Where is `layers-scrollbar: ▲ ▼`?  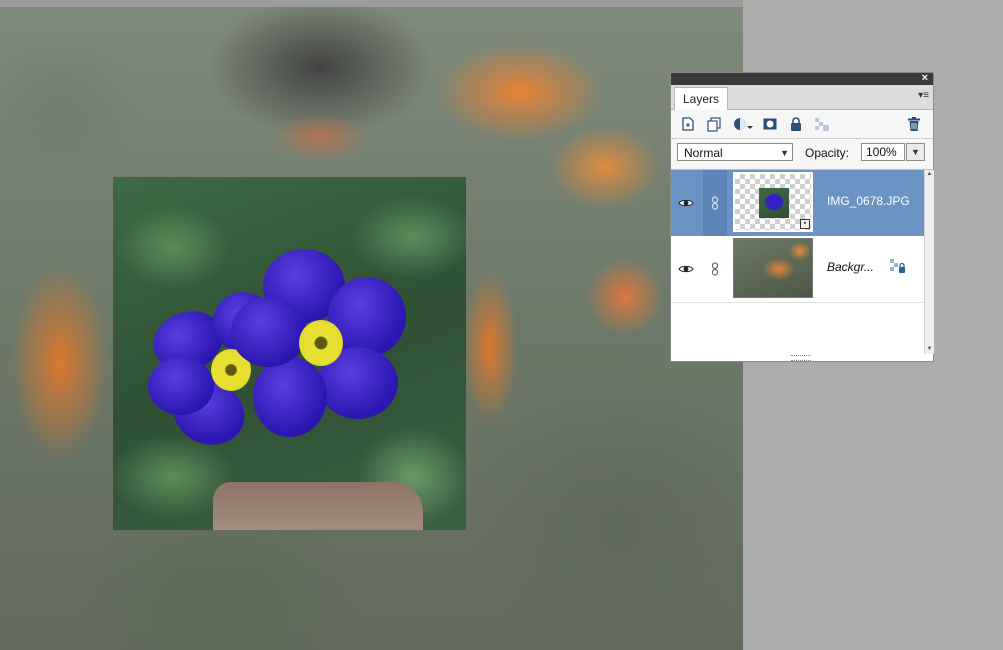
layers-scrollbar: ▲ ▼ is located at coordinates (929, 262).